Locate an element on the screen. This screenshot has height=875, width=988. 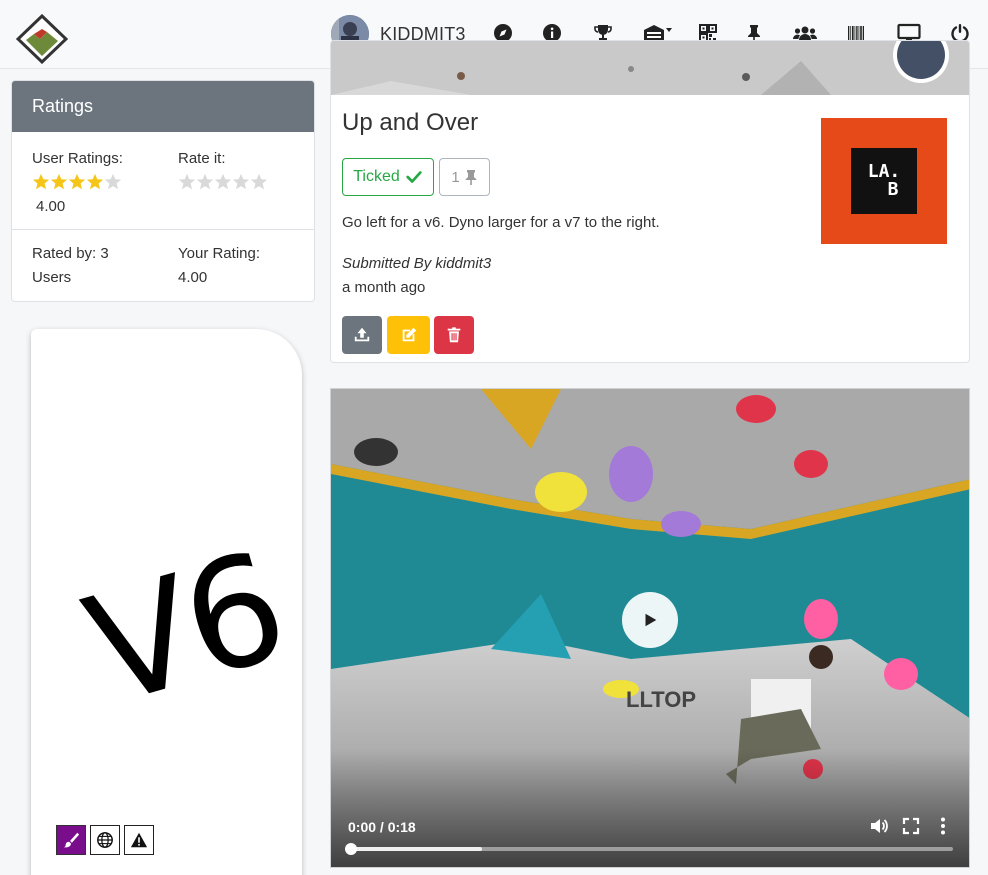
video-time: 0:00 / 0:18 is located at coordinates (382, 827).